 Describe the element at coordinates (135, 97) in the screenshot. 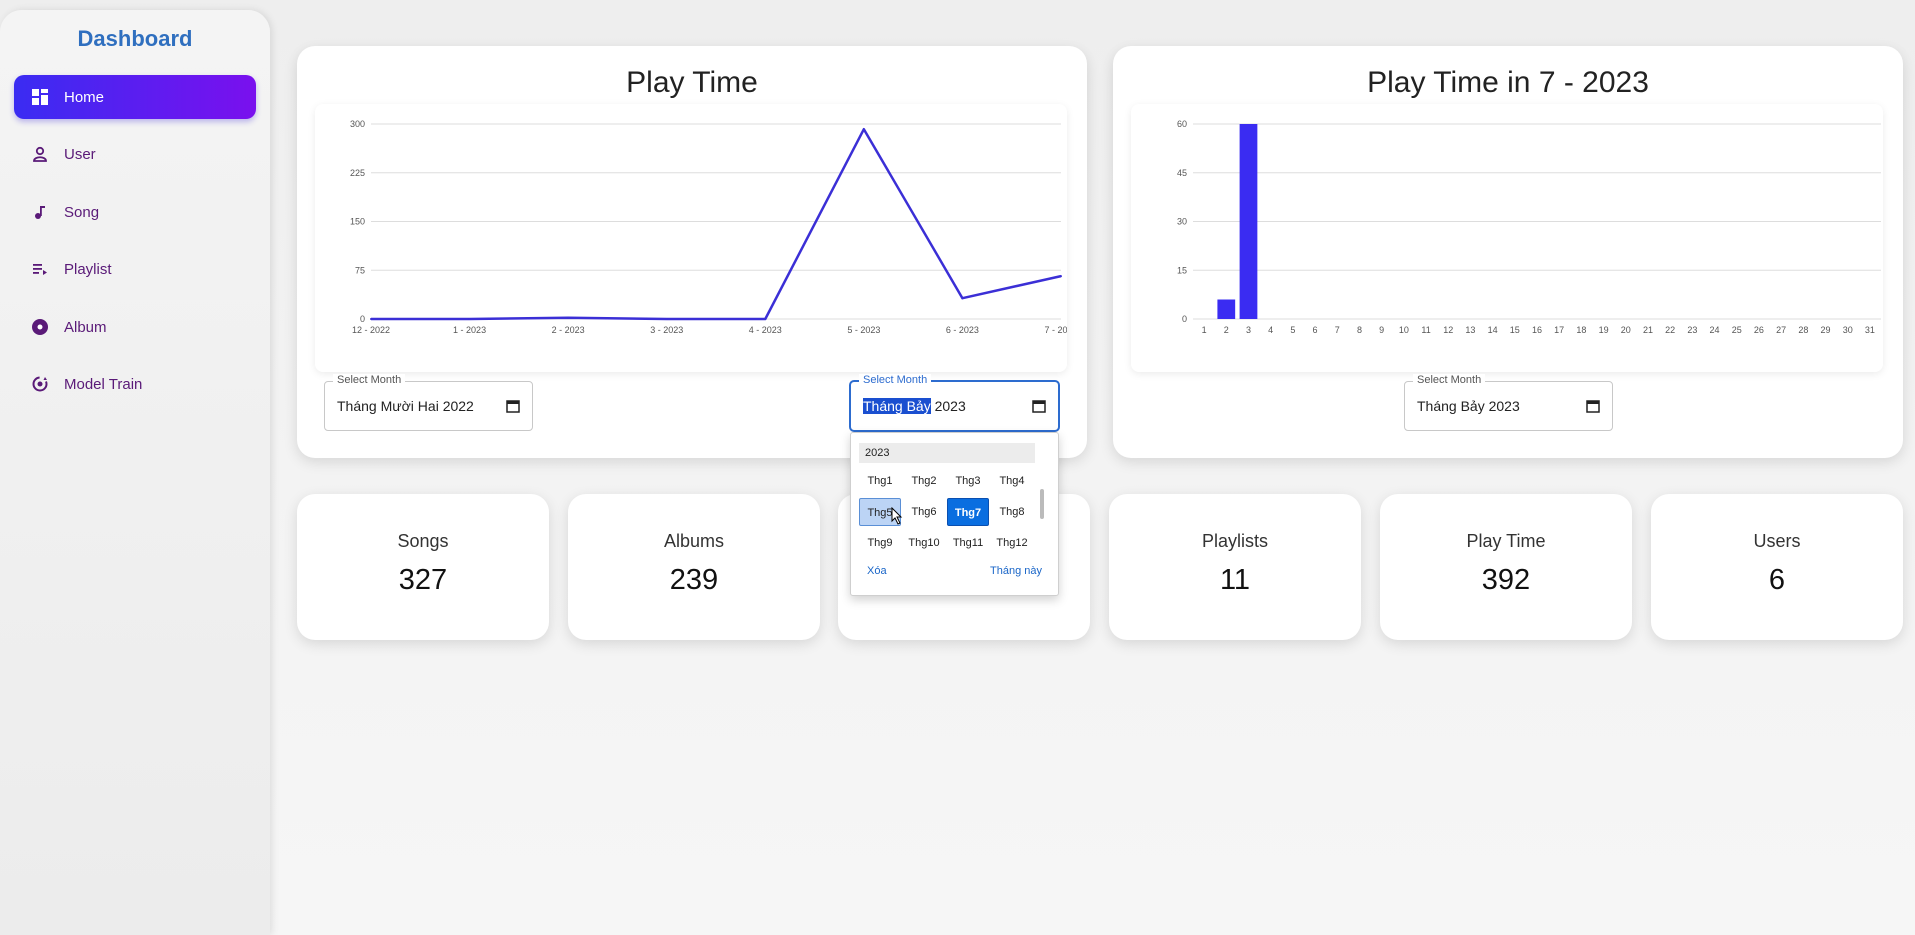

I see `sidebar-item-home: Home` at that location.